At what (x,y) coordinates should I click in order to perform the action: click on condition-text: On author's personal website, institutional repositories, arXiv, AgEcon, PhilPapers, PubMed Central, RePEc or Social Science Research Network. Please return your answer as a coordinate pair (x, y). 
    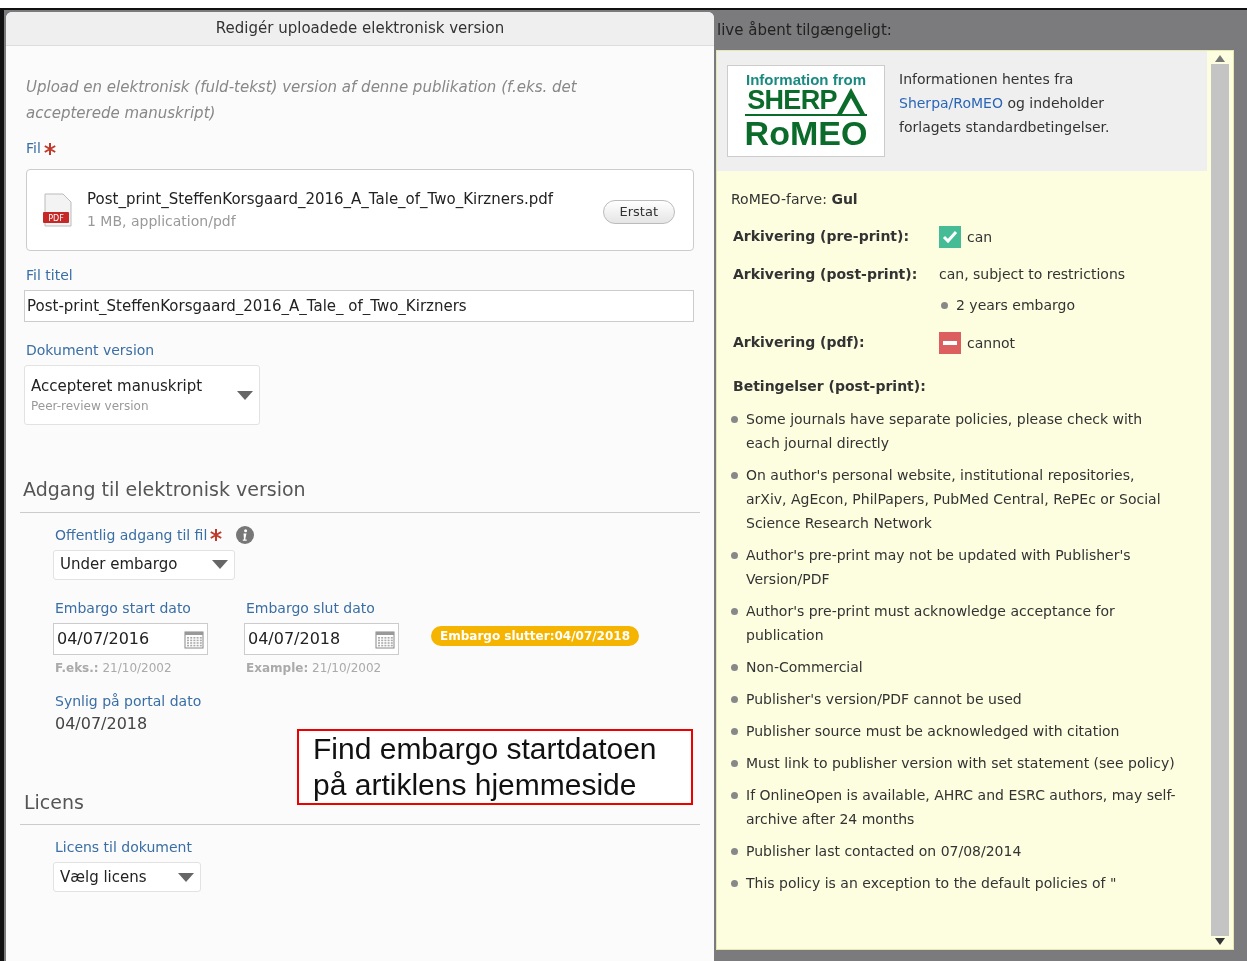
    Looking at the image, I should click on (954, 499).